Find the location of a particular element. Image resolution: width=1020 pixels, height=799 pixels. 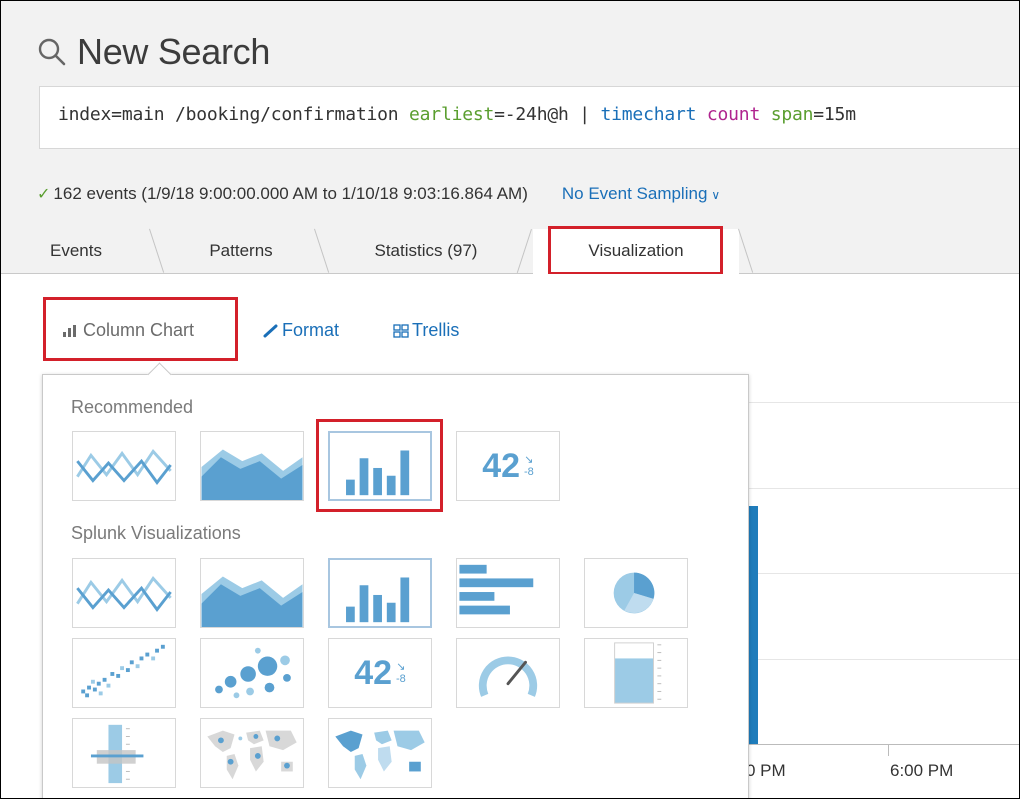

splunk-visualizations-section-label: Splunk Visualizations is located at coordinates (156, 533).